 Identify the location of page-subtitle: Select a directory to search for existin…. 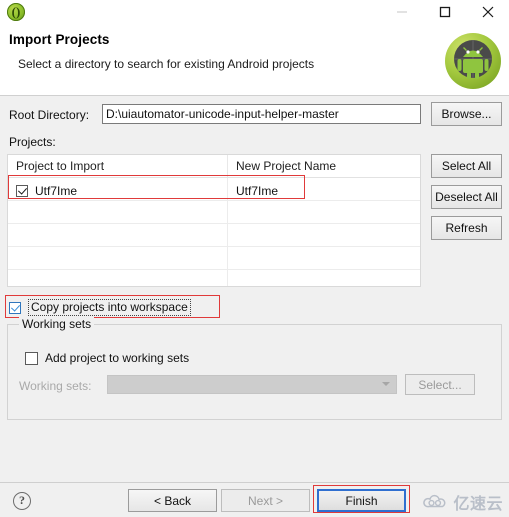
(166, 64).